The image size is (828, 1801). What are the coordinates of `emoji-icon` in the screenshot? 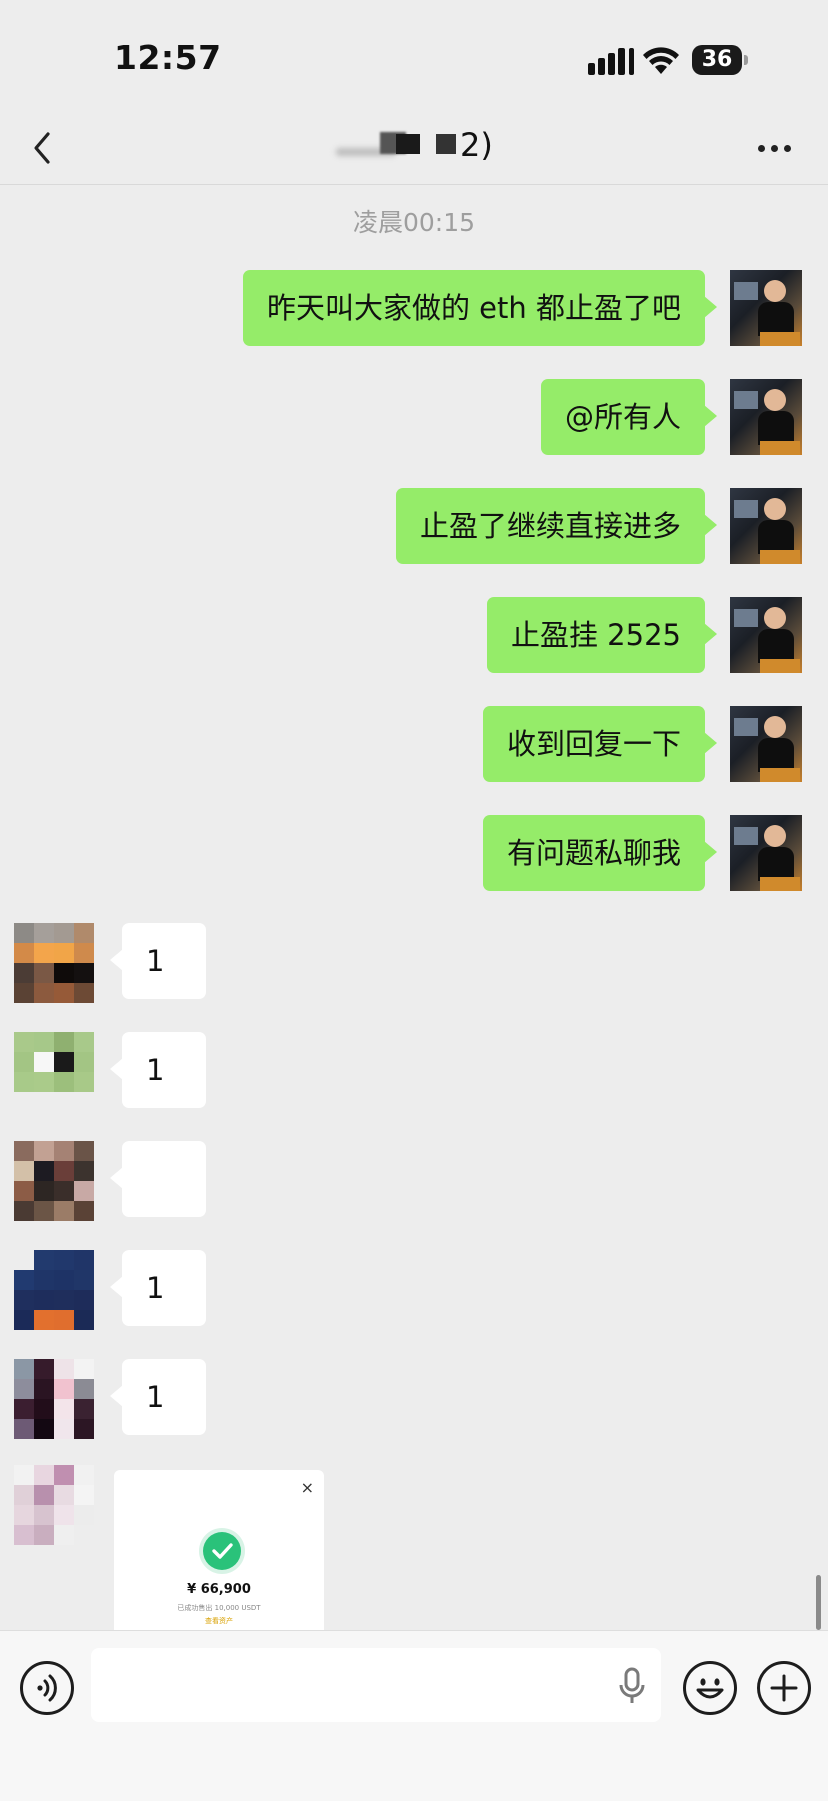 It's located at (710, 1688).